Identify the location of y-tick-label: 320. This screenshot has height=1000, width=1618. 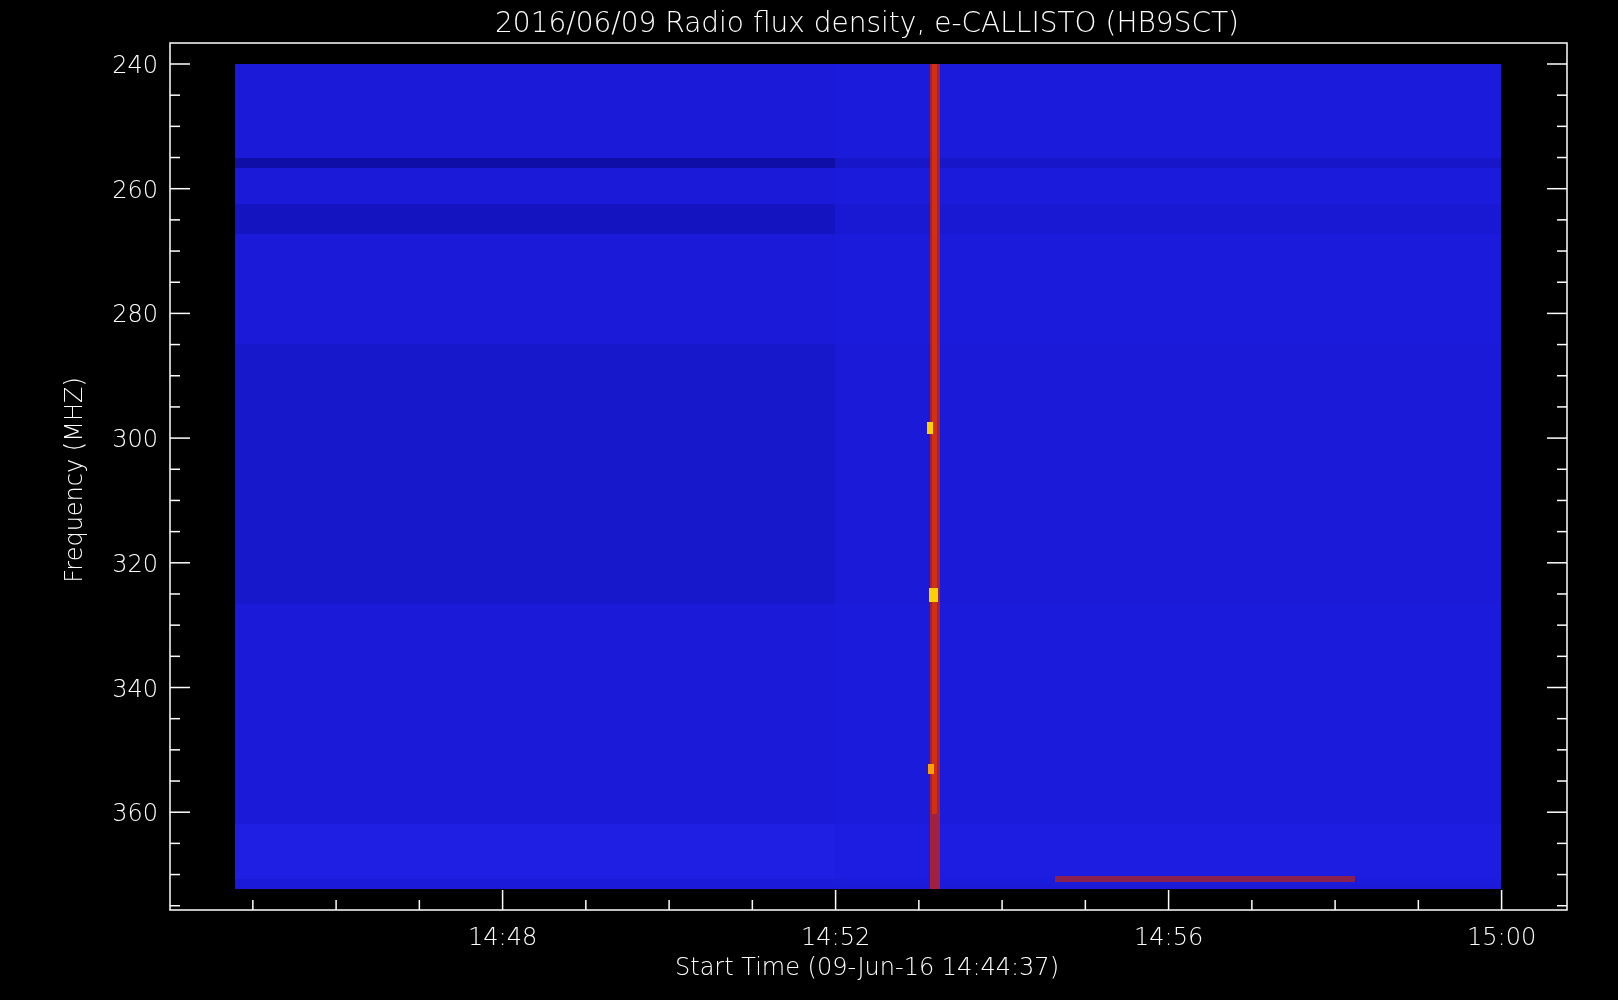
(135, 563).